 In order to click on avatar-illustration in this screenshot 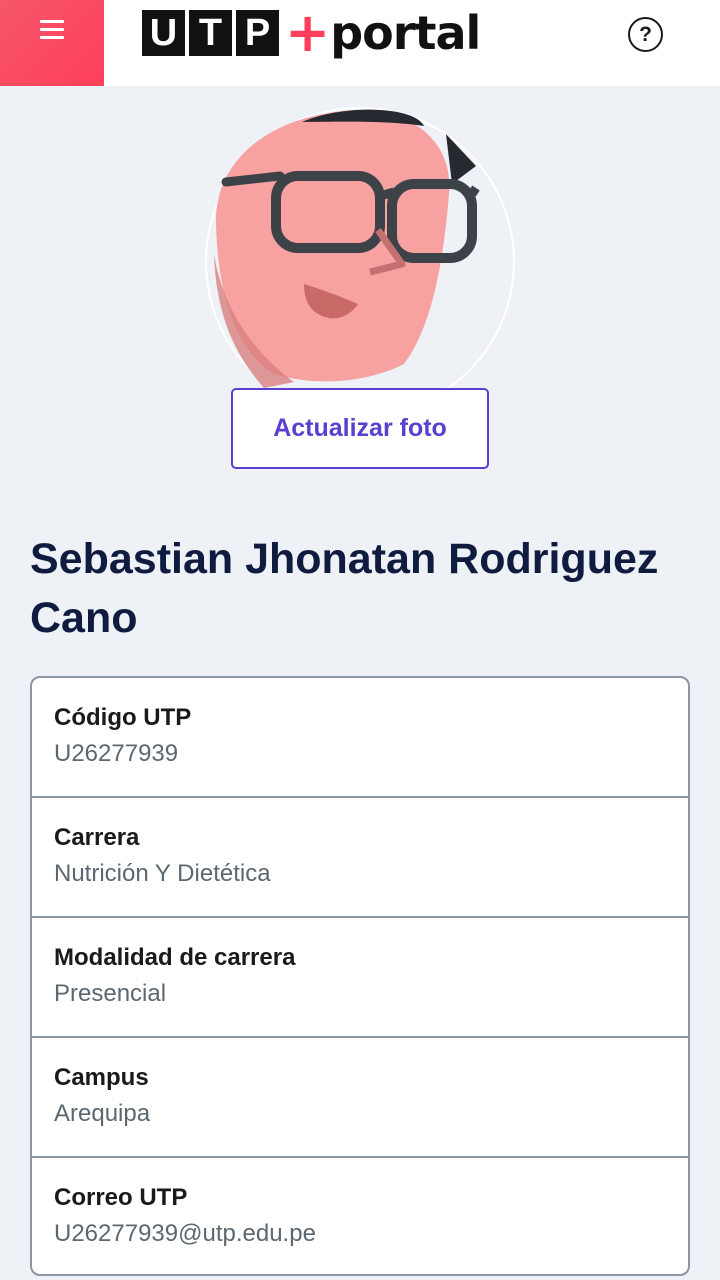, I will do `click(360, 262)`.